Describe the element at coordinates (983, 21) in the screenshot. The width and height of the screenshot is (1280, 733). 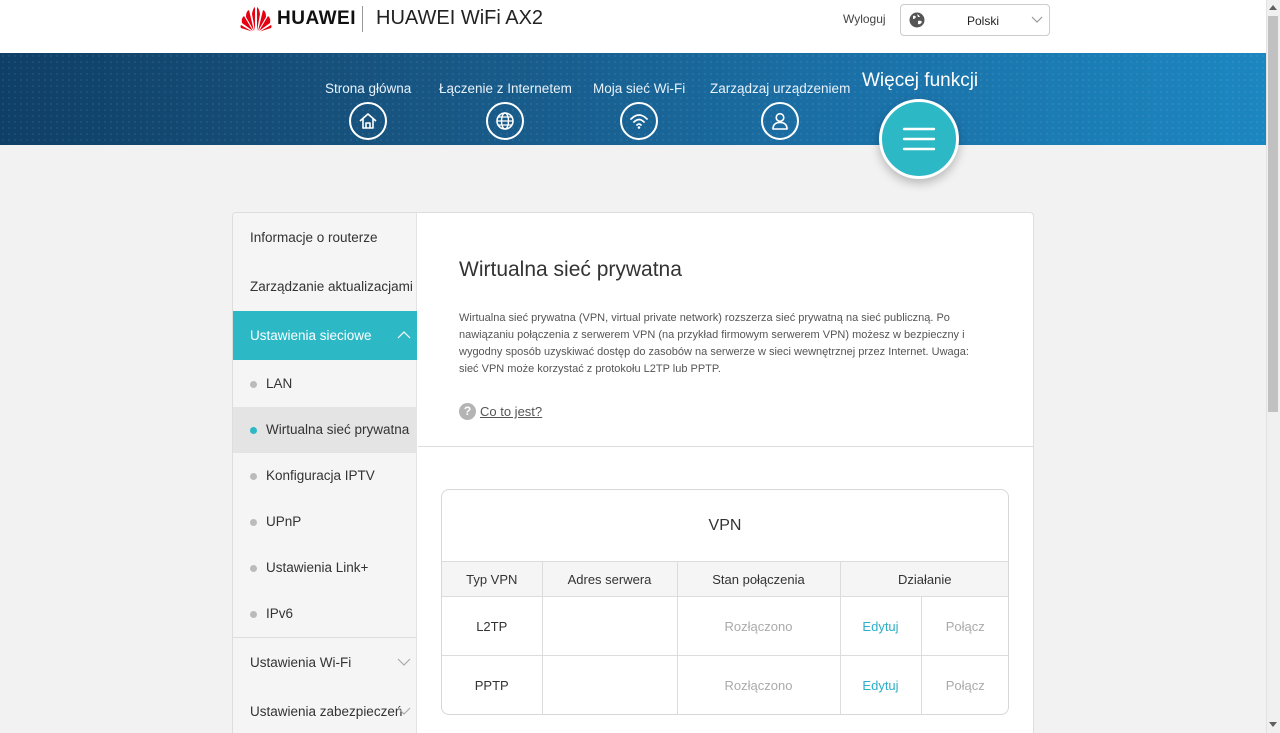
I see `language-value: Polski` at that location.